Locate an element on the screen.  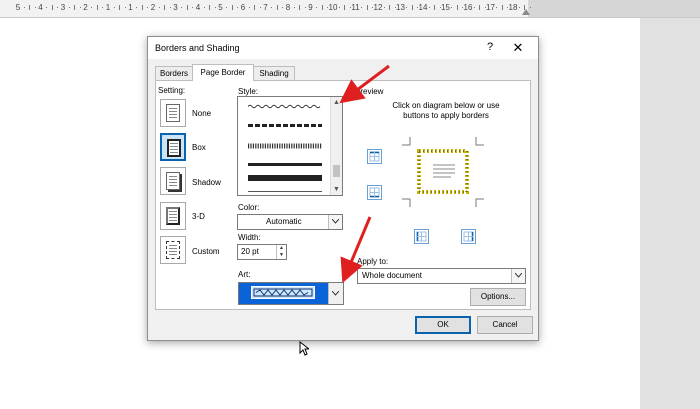
ruler-number: 4 is located at coordinates (40, 7).